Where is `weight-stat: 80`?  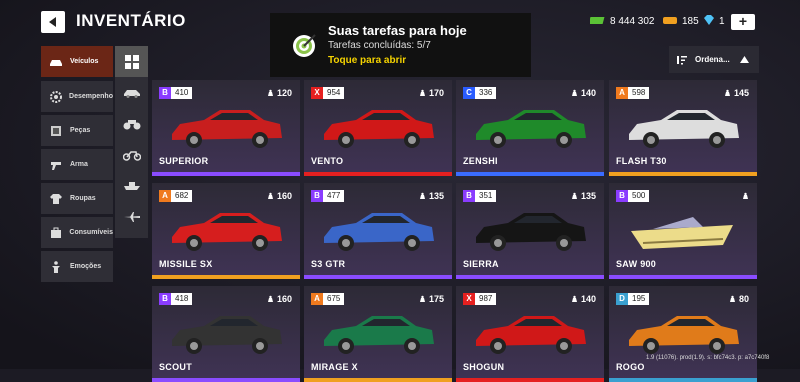
weight-stat: 80 is located at coordinates (739, 299).